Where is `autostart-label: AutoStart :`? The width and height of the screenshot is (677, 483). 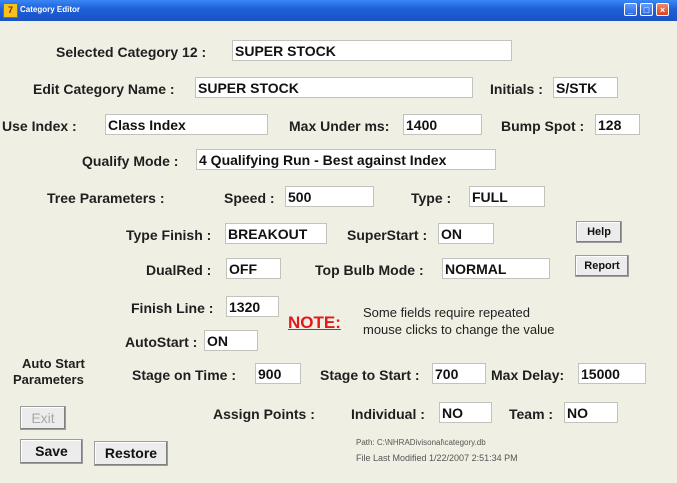 autostart-label: AutoStart : is located at coordinates (161, 342).